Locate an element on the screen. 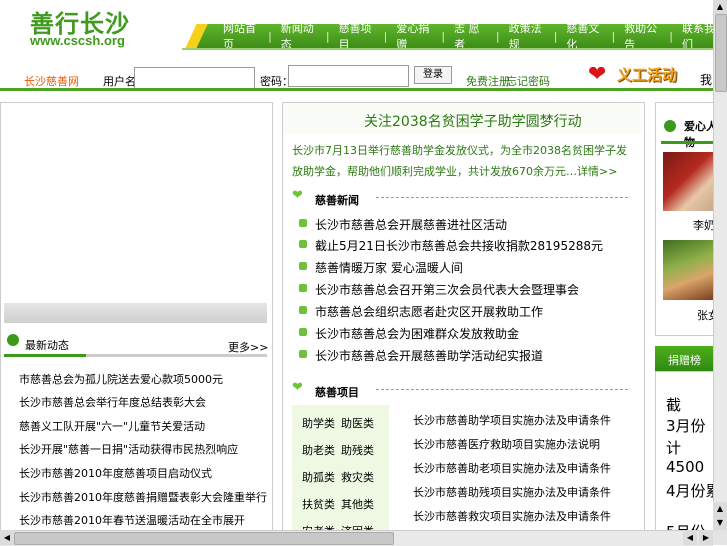  forgot-password-link: 忘记密码 is located at coordinates (528, 81).